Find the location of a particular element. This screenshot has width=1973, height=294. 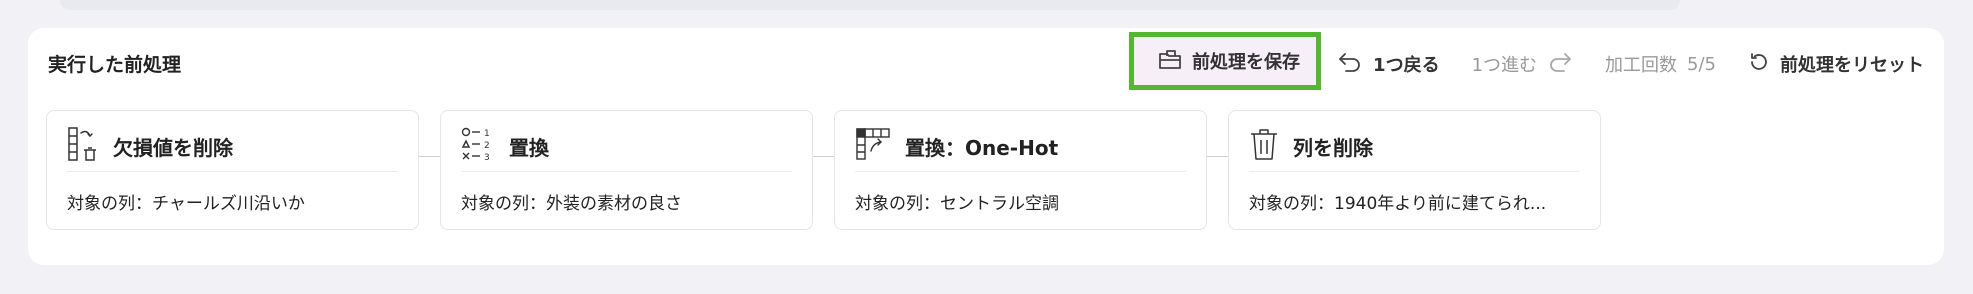

save-preprocessing-button: 前処理を保存 is located at coordinates (1225, 61).